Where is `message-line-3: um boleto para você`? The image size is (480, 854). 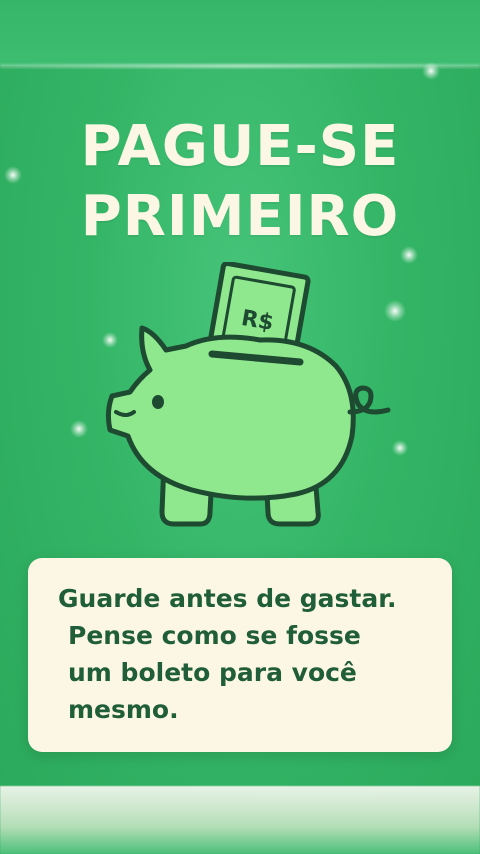
message-line-3: um boleto para você is located at coordinates (212, 672).